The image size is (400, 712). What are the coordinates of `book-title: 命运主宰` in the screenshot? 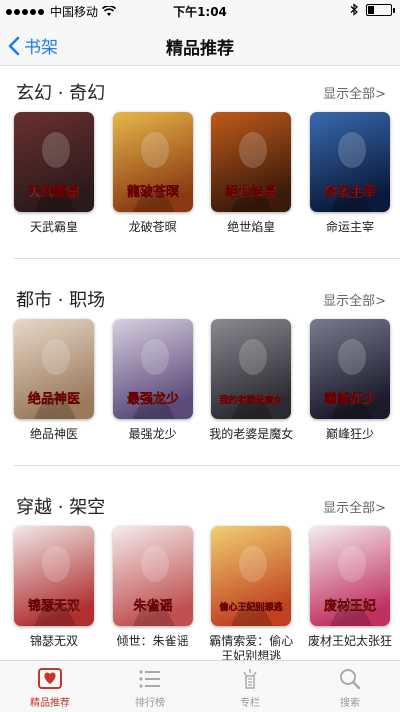 It's located at (349, 227).